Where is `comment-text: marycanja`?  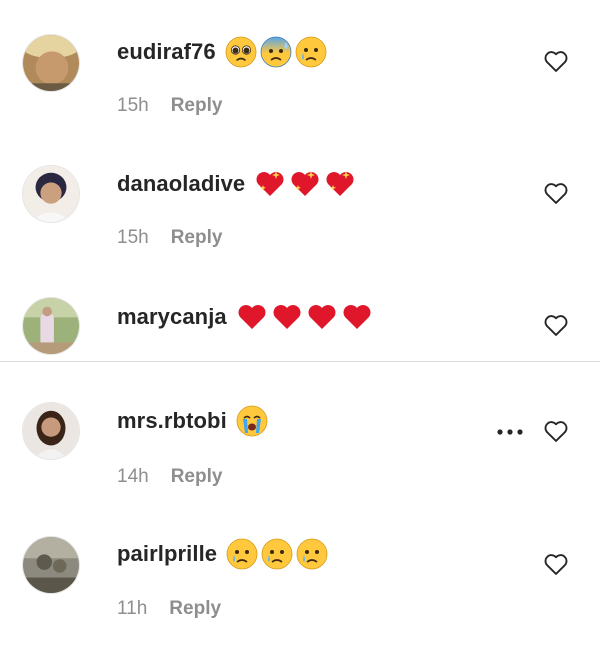
comment-text: marycanja is located at coordinates (245, 317).